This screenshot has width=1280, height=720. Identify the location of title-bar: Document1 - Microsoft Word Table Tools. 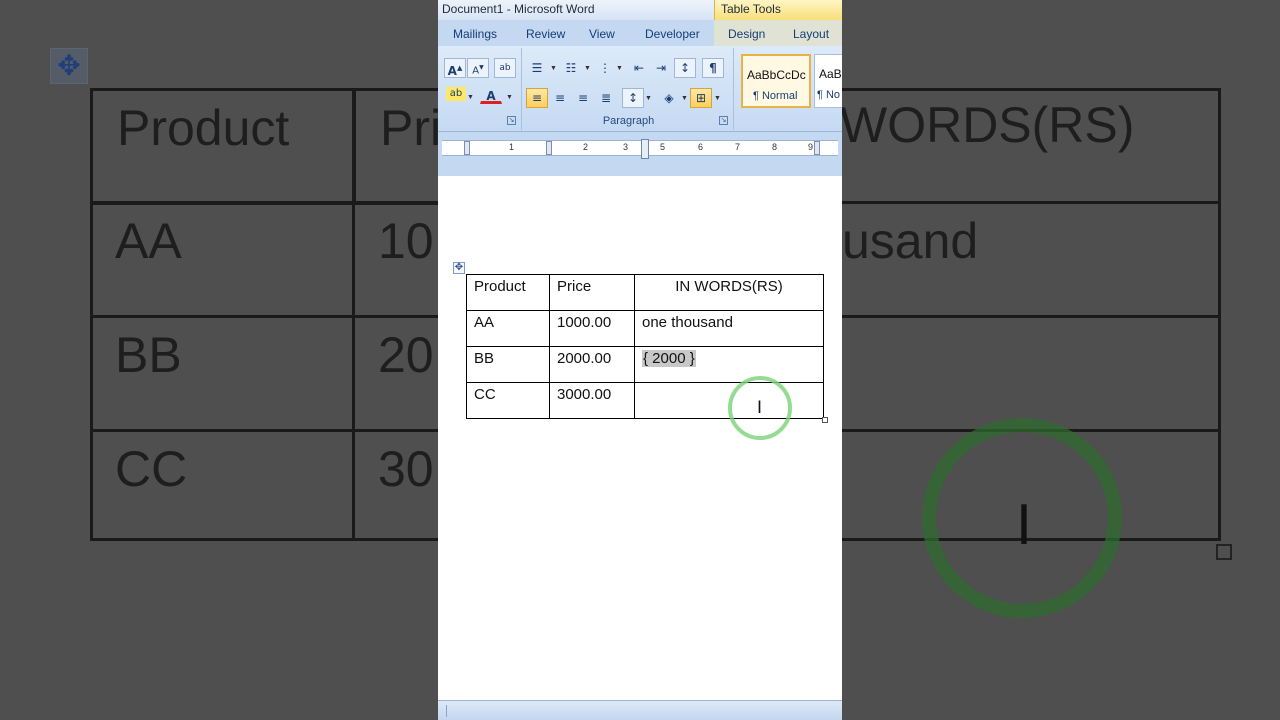
(640, 10).